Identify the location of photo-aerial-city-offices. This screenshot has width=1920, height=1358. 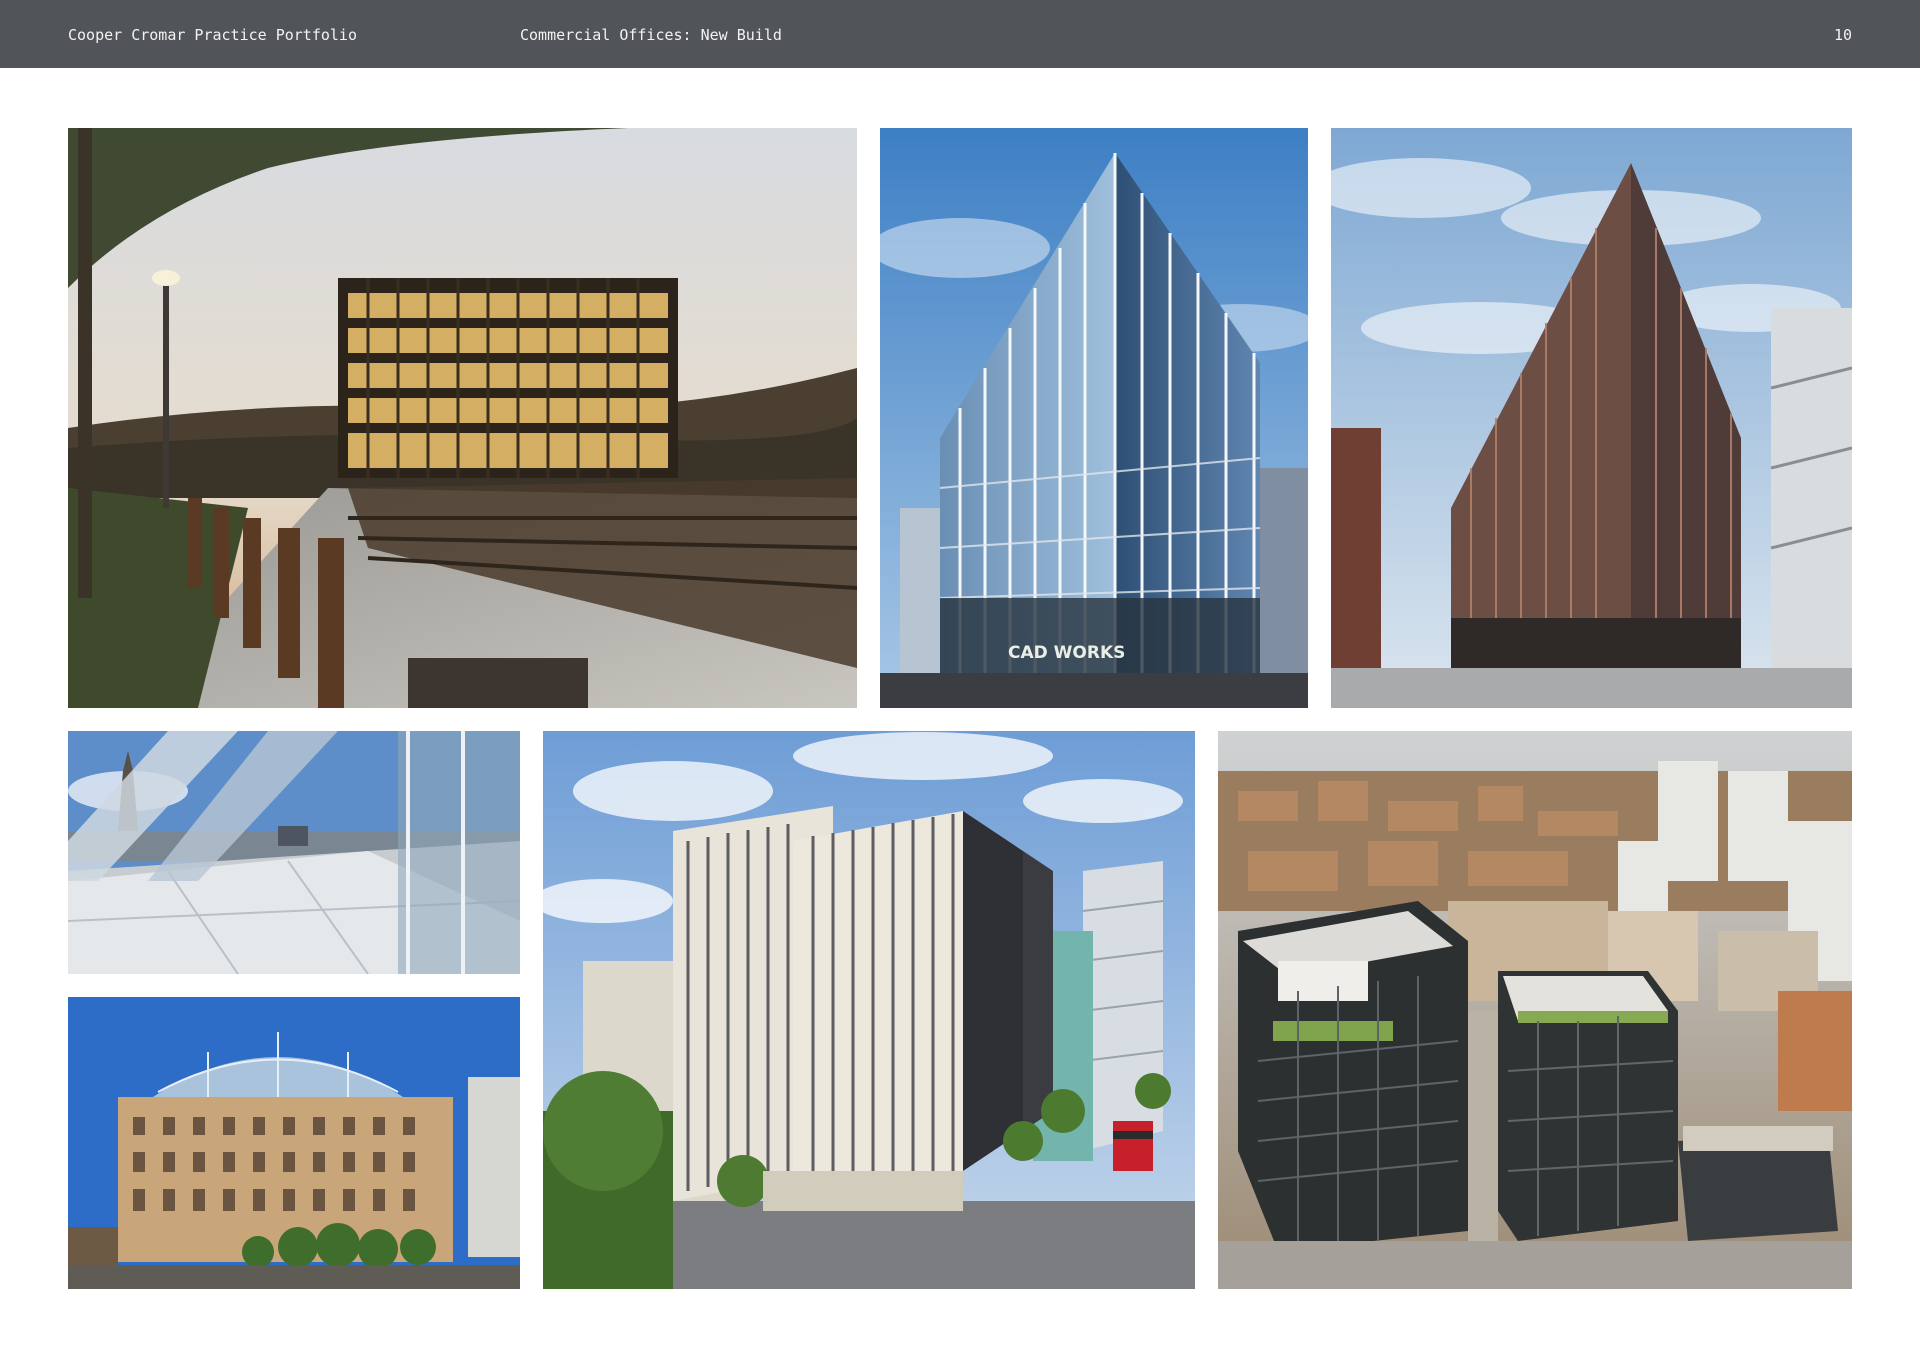
(1535, 1010).